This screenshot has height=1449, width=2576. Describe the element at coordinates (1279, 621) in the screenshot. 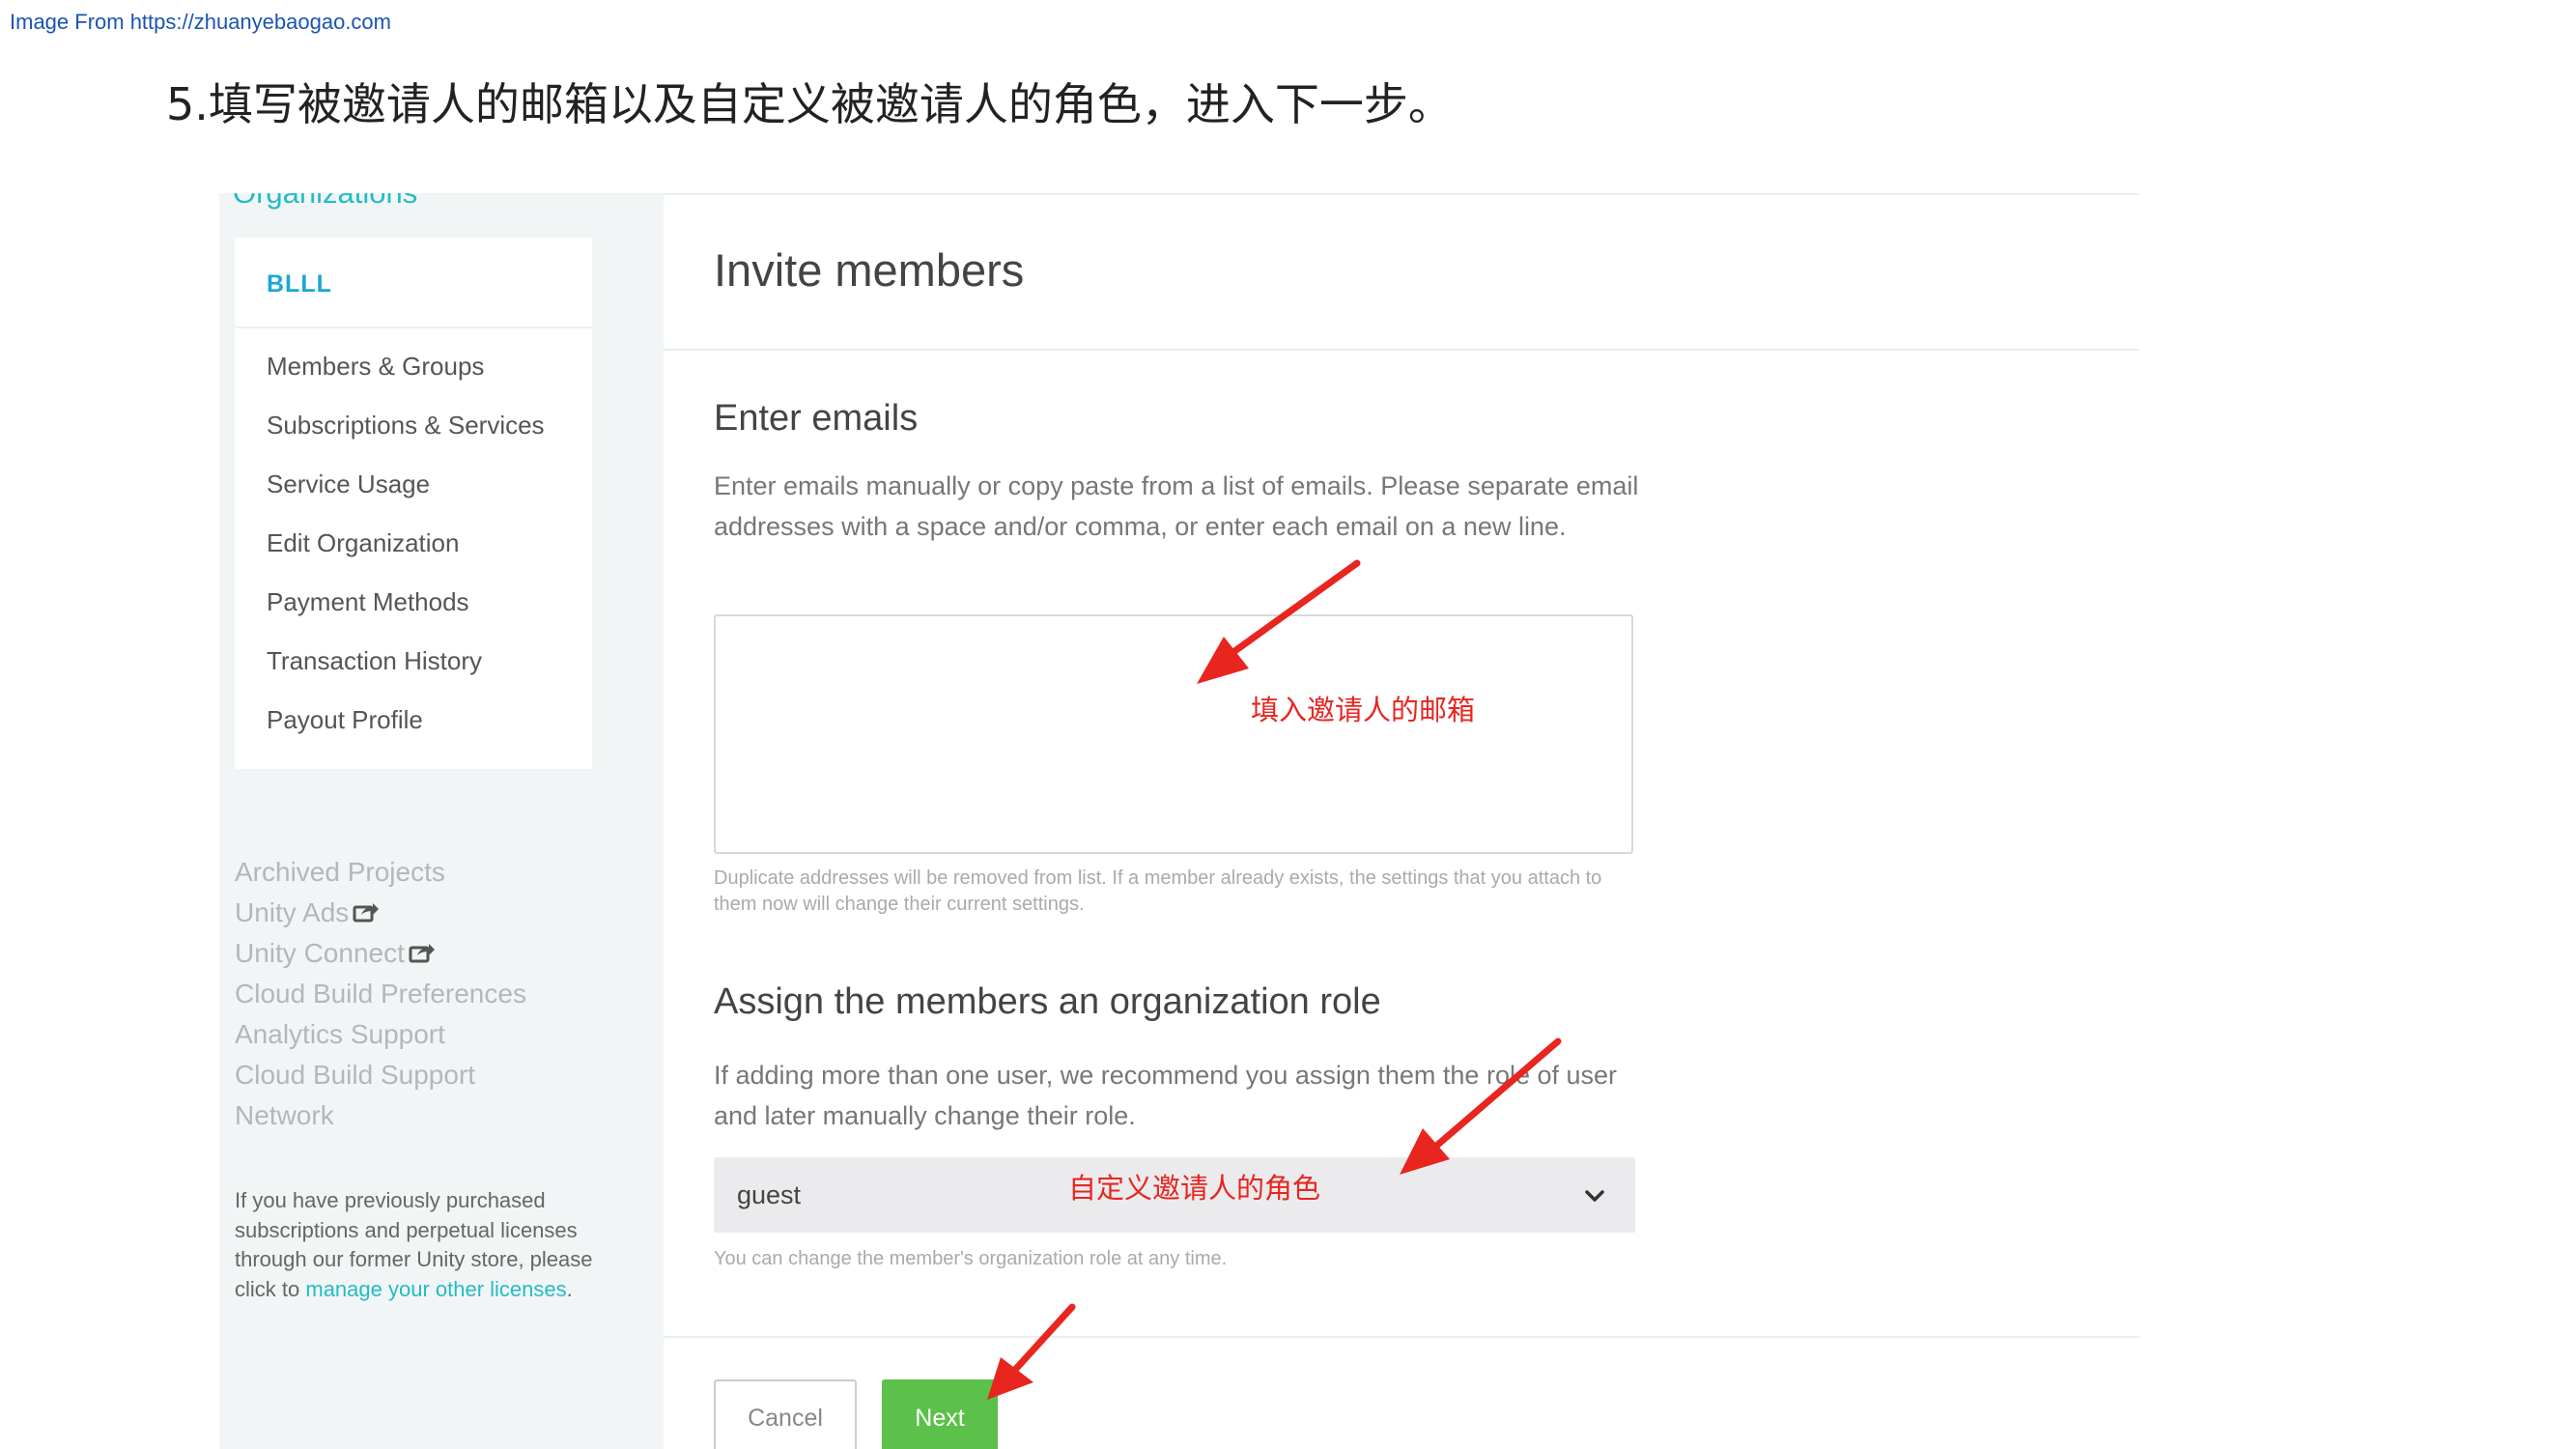

I see `email-arrow-icon` at that location.